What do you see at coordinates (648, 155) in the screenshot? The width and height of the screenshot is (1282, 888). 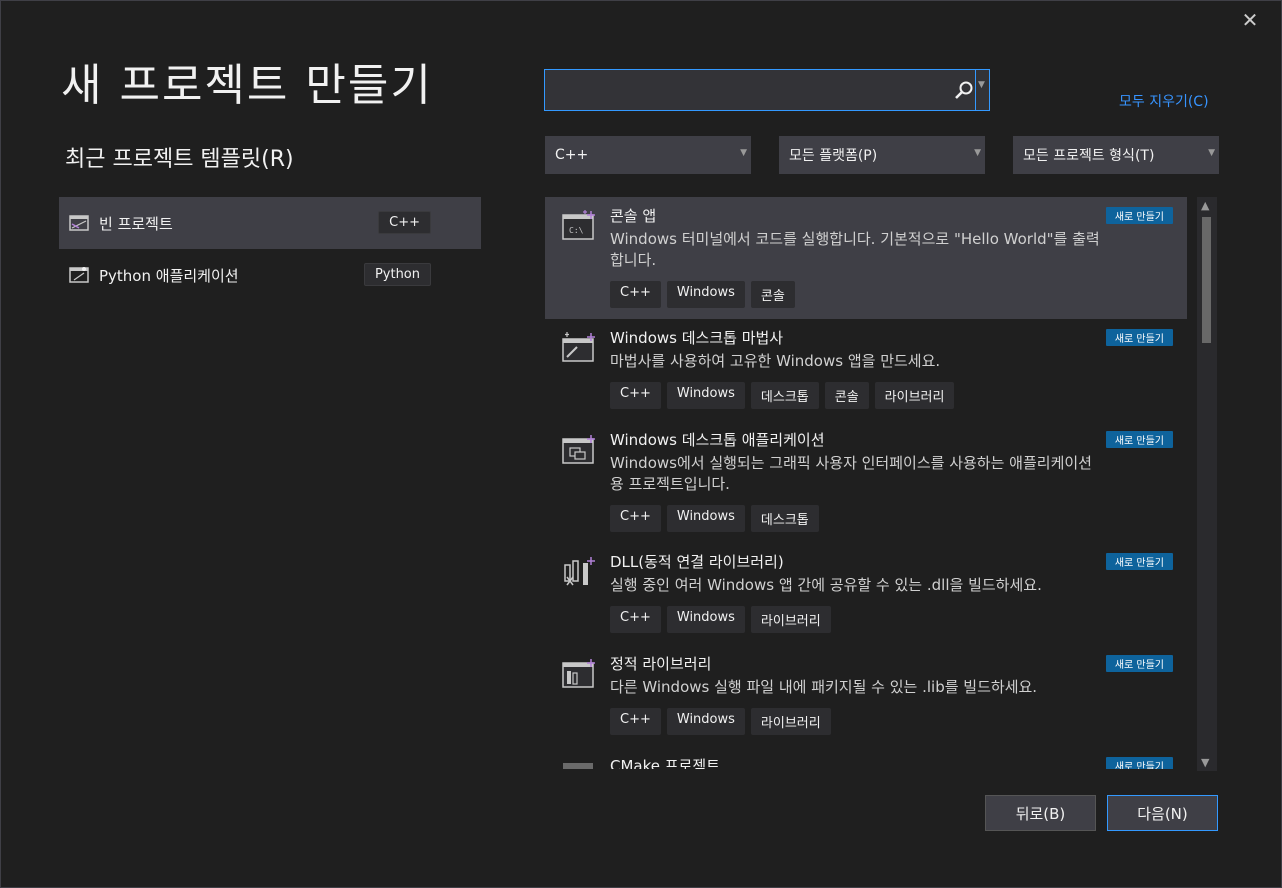 I see `language-filter: C++ ▼` at bounding box center [648, 155].